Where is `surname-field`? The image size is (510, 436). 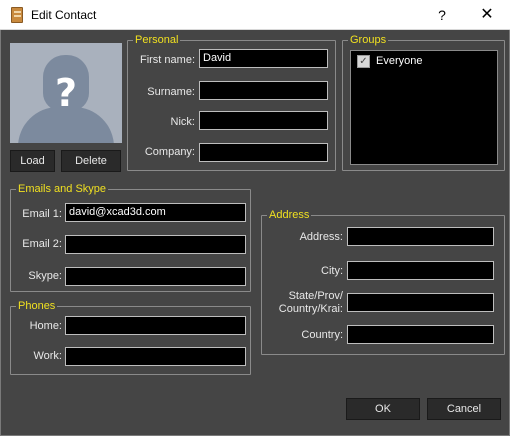
surname-field is located at coordinates (263, 90).